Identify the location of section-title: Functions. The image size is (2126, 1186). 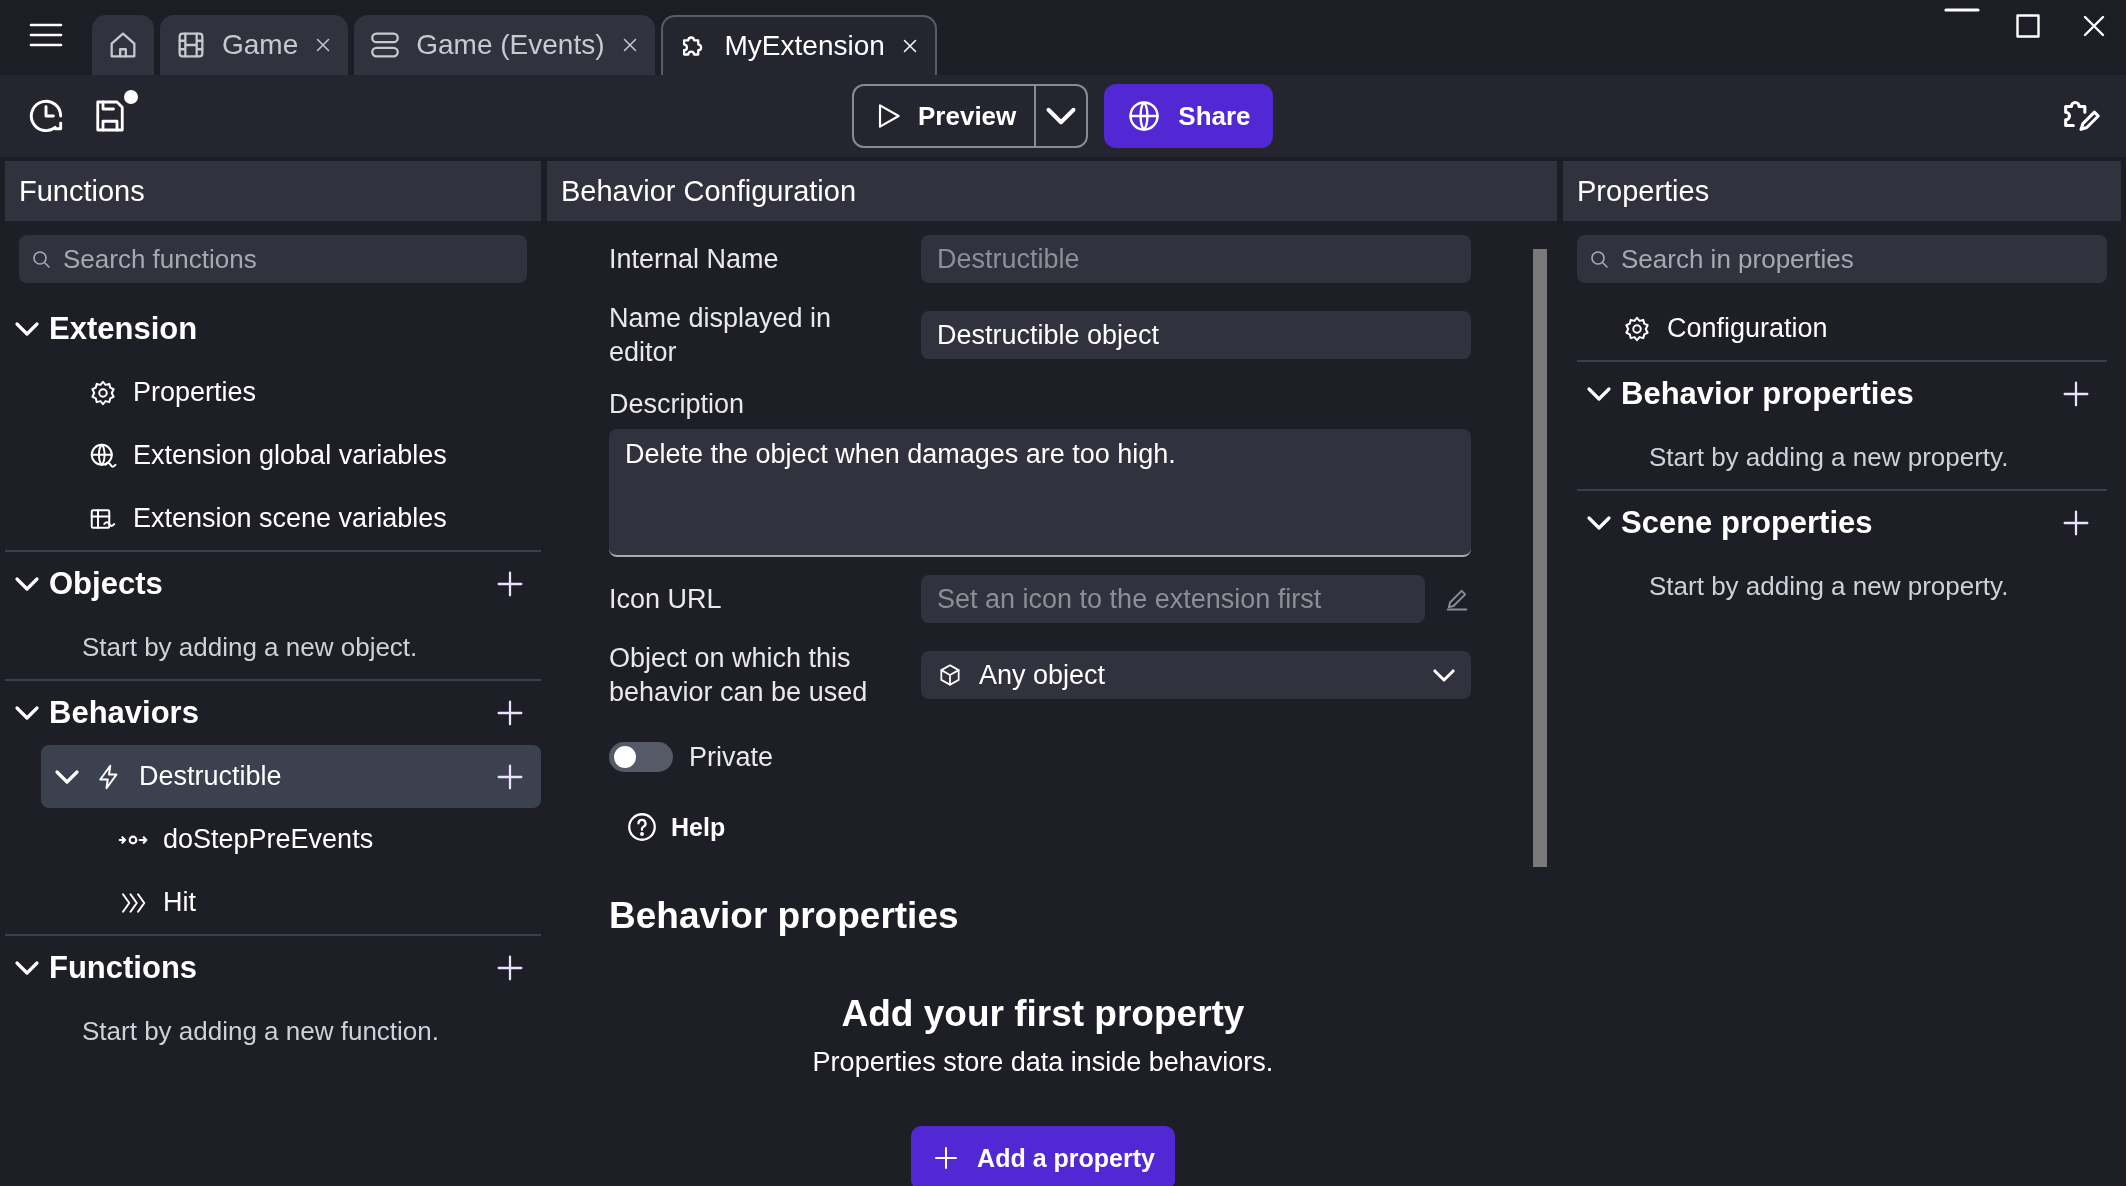
(123, 968).